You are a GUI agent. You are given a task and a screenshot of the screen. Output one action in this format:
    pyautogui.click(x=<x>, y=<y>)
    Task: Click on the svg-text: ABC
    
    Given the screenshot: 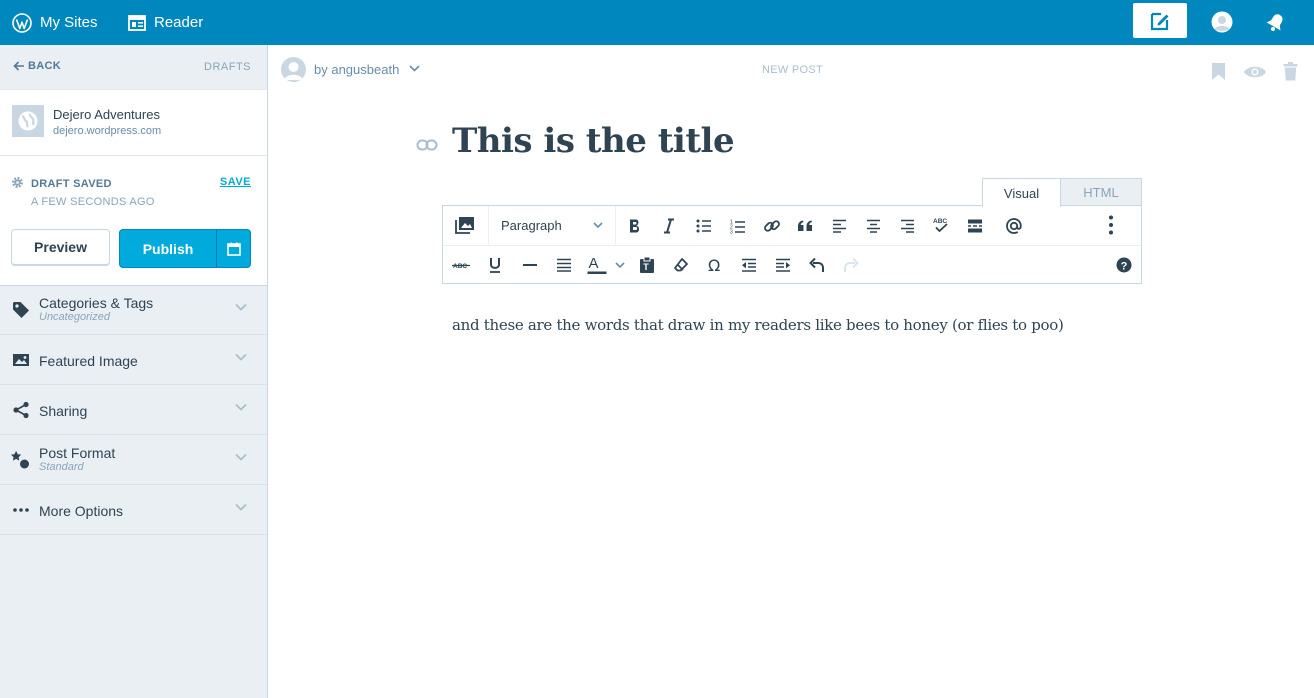 What is the action you would take?
    pyautogui.click(x=940, y=221)
    